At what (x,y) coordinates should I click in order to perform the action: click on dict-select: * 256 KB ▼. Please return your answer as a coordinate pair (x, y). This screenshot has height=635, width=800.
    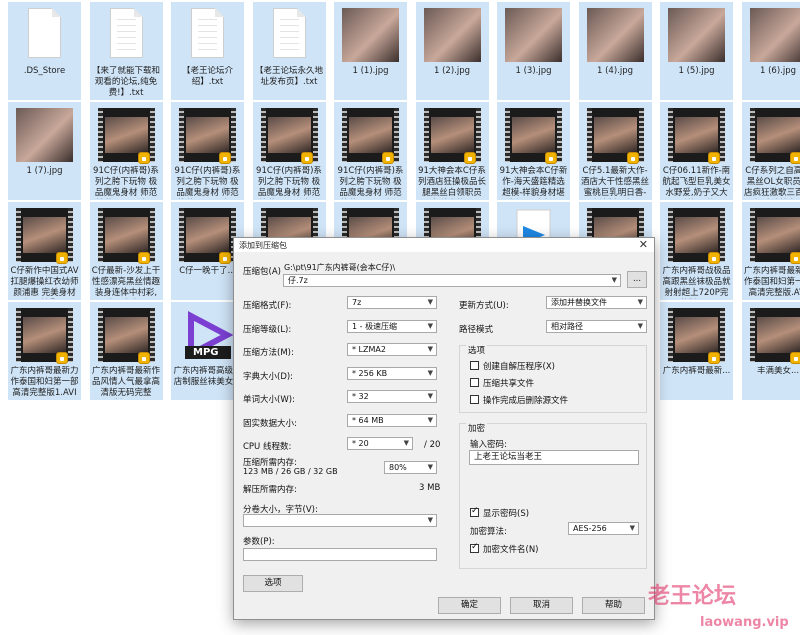
    Looking at the image, I should click on (392, 373).